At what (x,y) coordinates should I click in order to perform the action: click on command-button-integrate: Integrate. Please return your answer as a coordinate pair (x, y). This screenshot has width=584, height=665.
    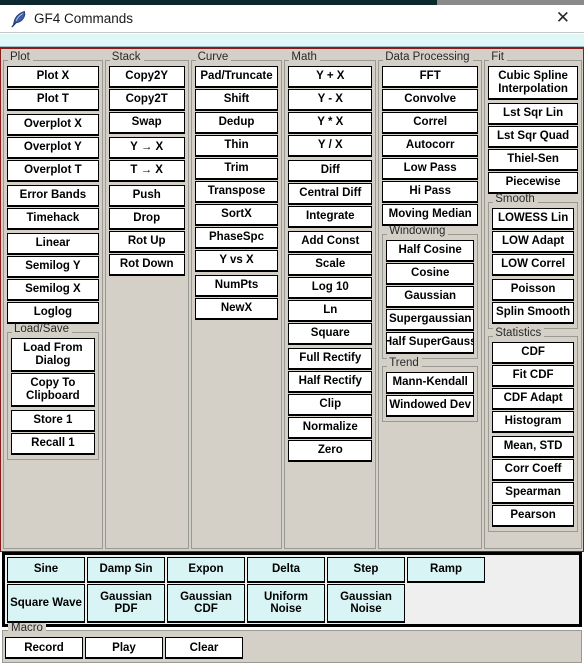
    Looking at the image, I should click on (330, 216).